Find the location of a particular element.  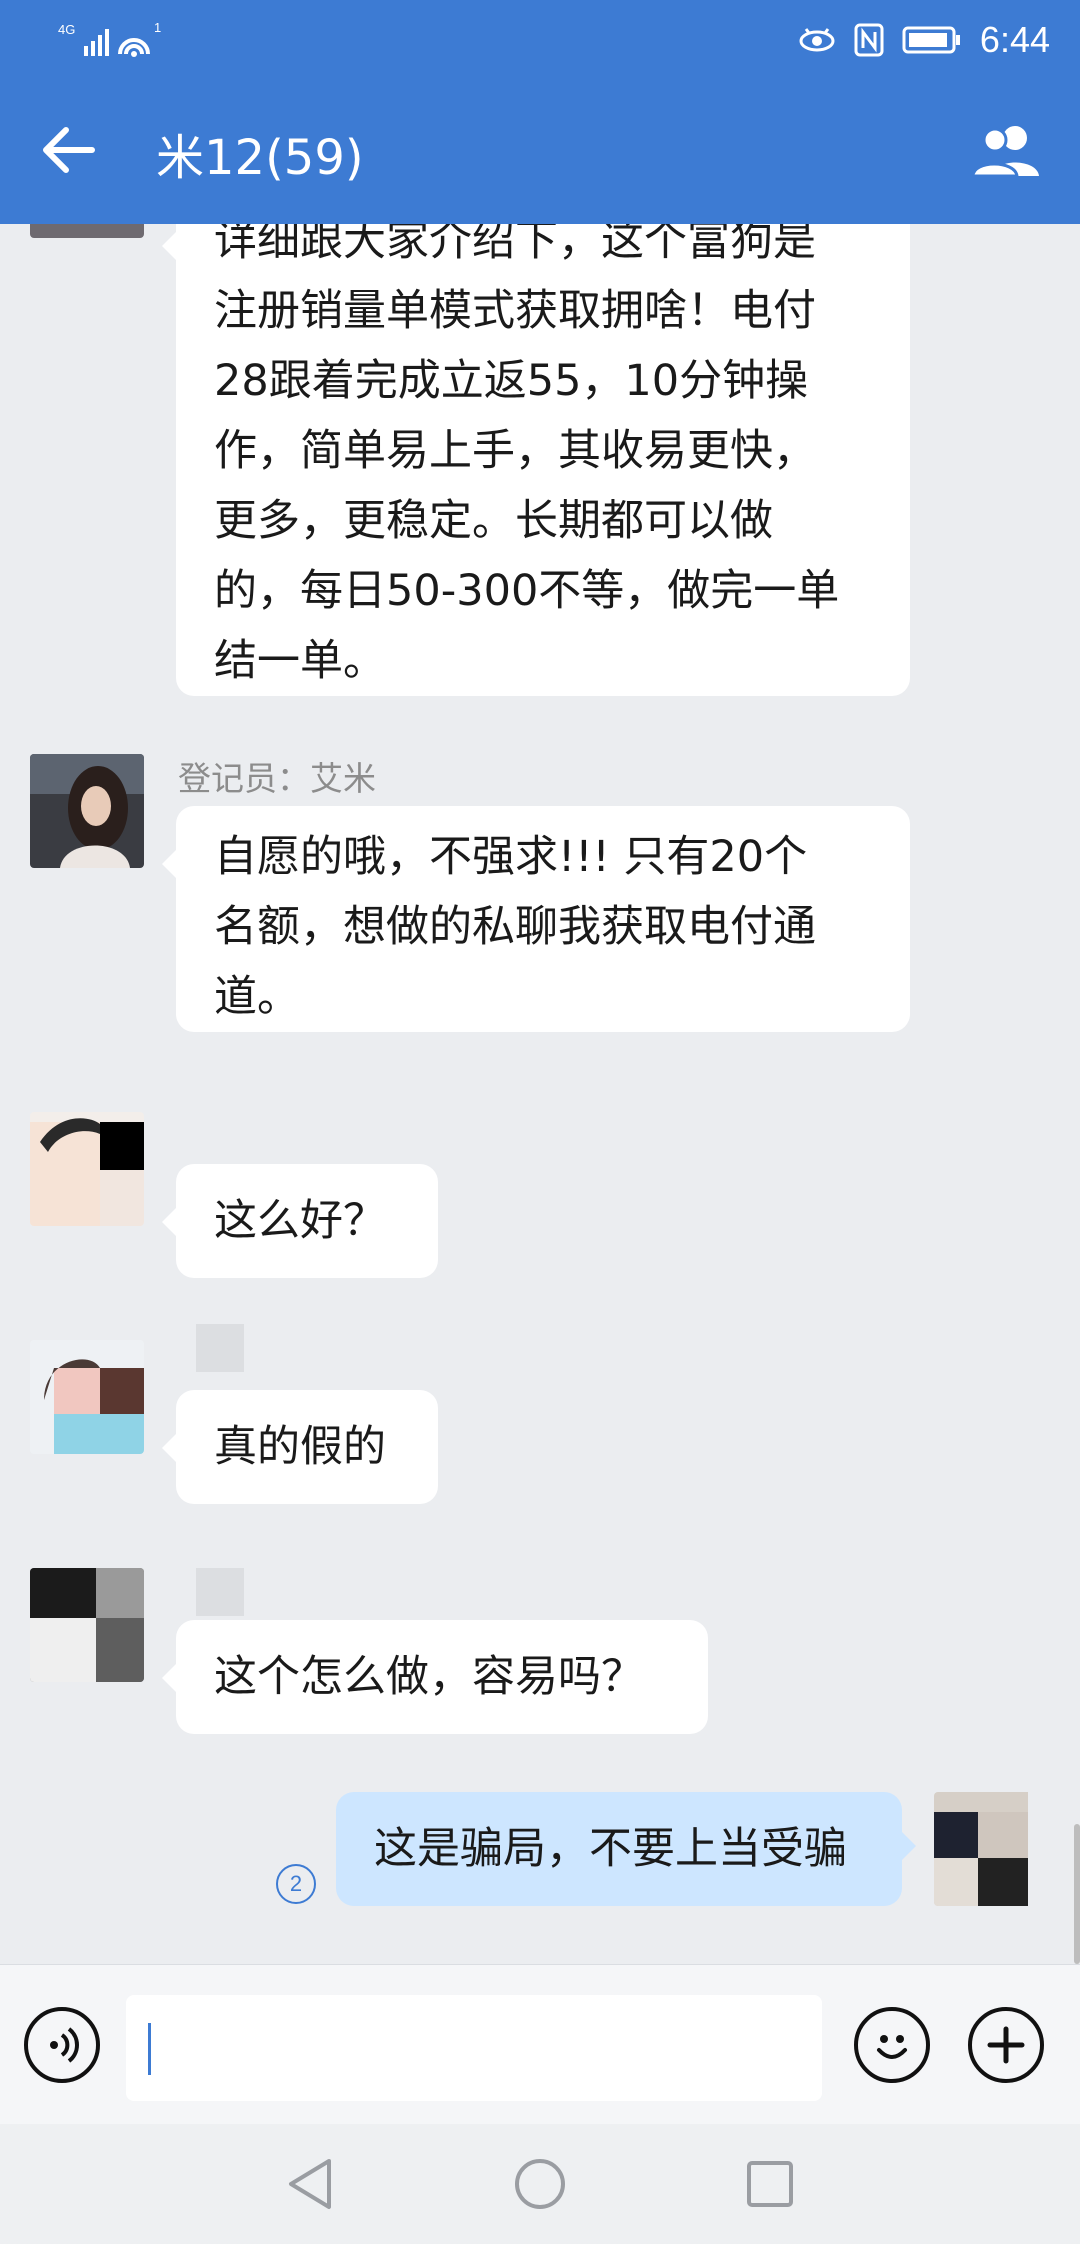

svg-text: 1 is located at coordinates (157, 27).